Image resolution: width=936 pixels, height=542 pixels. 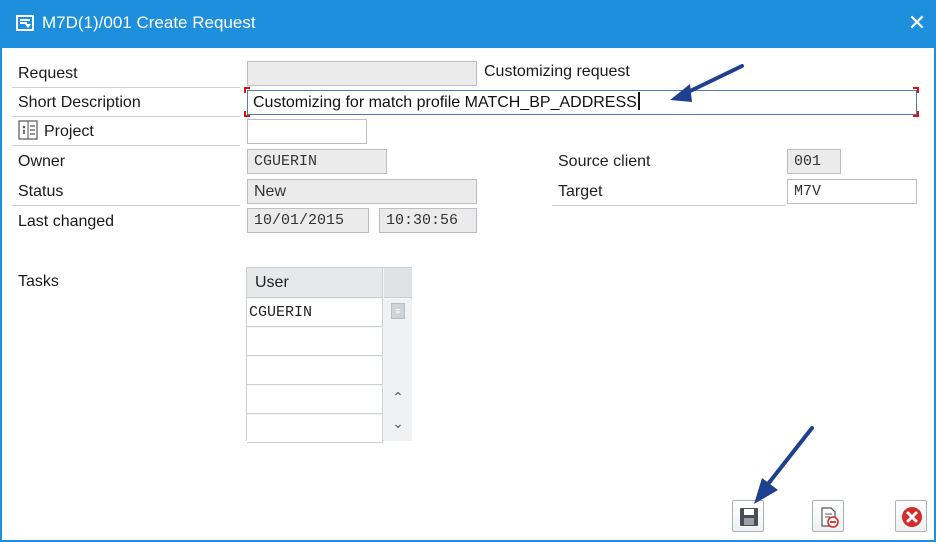 I want to click on target-input: M7V, so click(x=852, y=191).